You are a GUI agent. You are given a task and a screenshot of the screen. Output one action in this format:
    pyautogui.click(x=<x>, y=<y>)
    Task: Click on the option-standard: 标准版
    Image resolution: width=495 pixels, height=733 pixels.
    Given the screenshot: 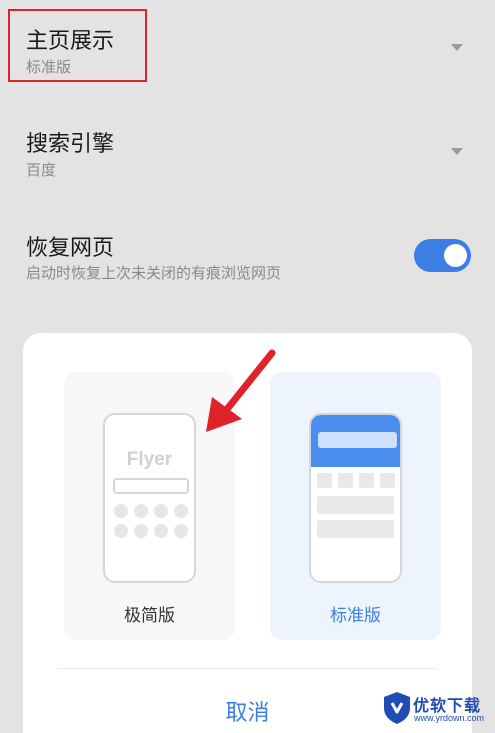 What is the action you would take?
    pyautogui.click(x=355, y=506)
    